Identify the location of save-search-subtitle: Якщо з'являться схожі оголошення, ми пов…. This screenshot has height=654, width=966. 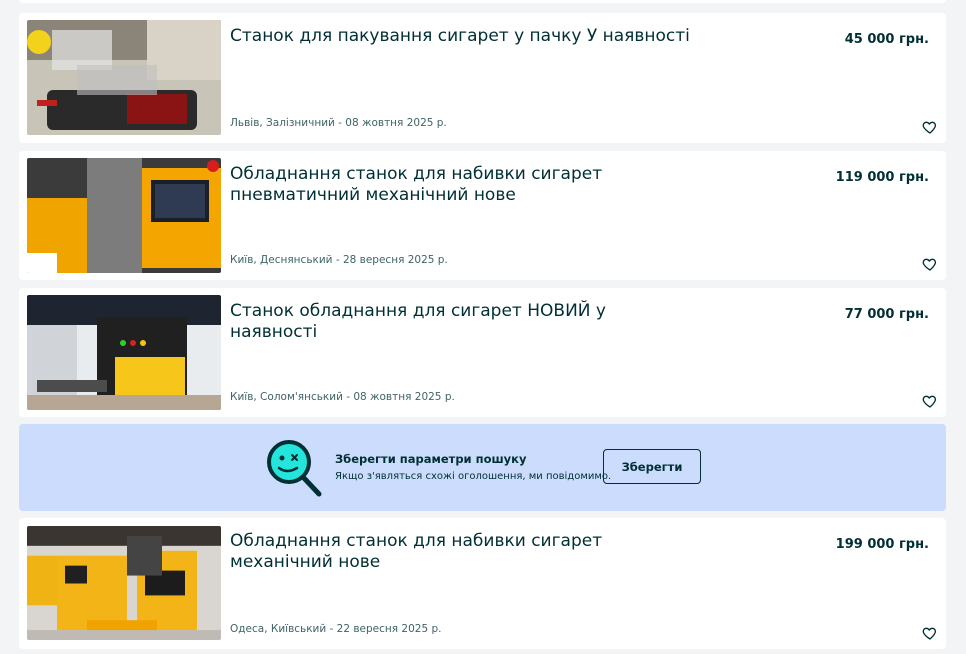
(473, 476).